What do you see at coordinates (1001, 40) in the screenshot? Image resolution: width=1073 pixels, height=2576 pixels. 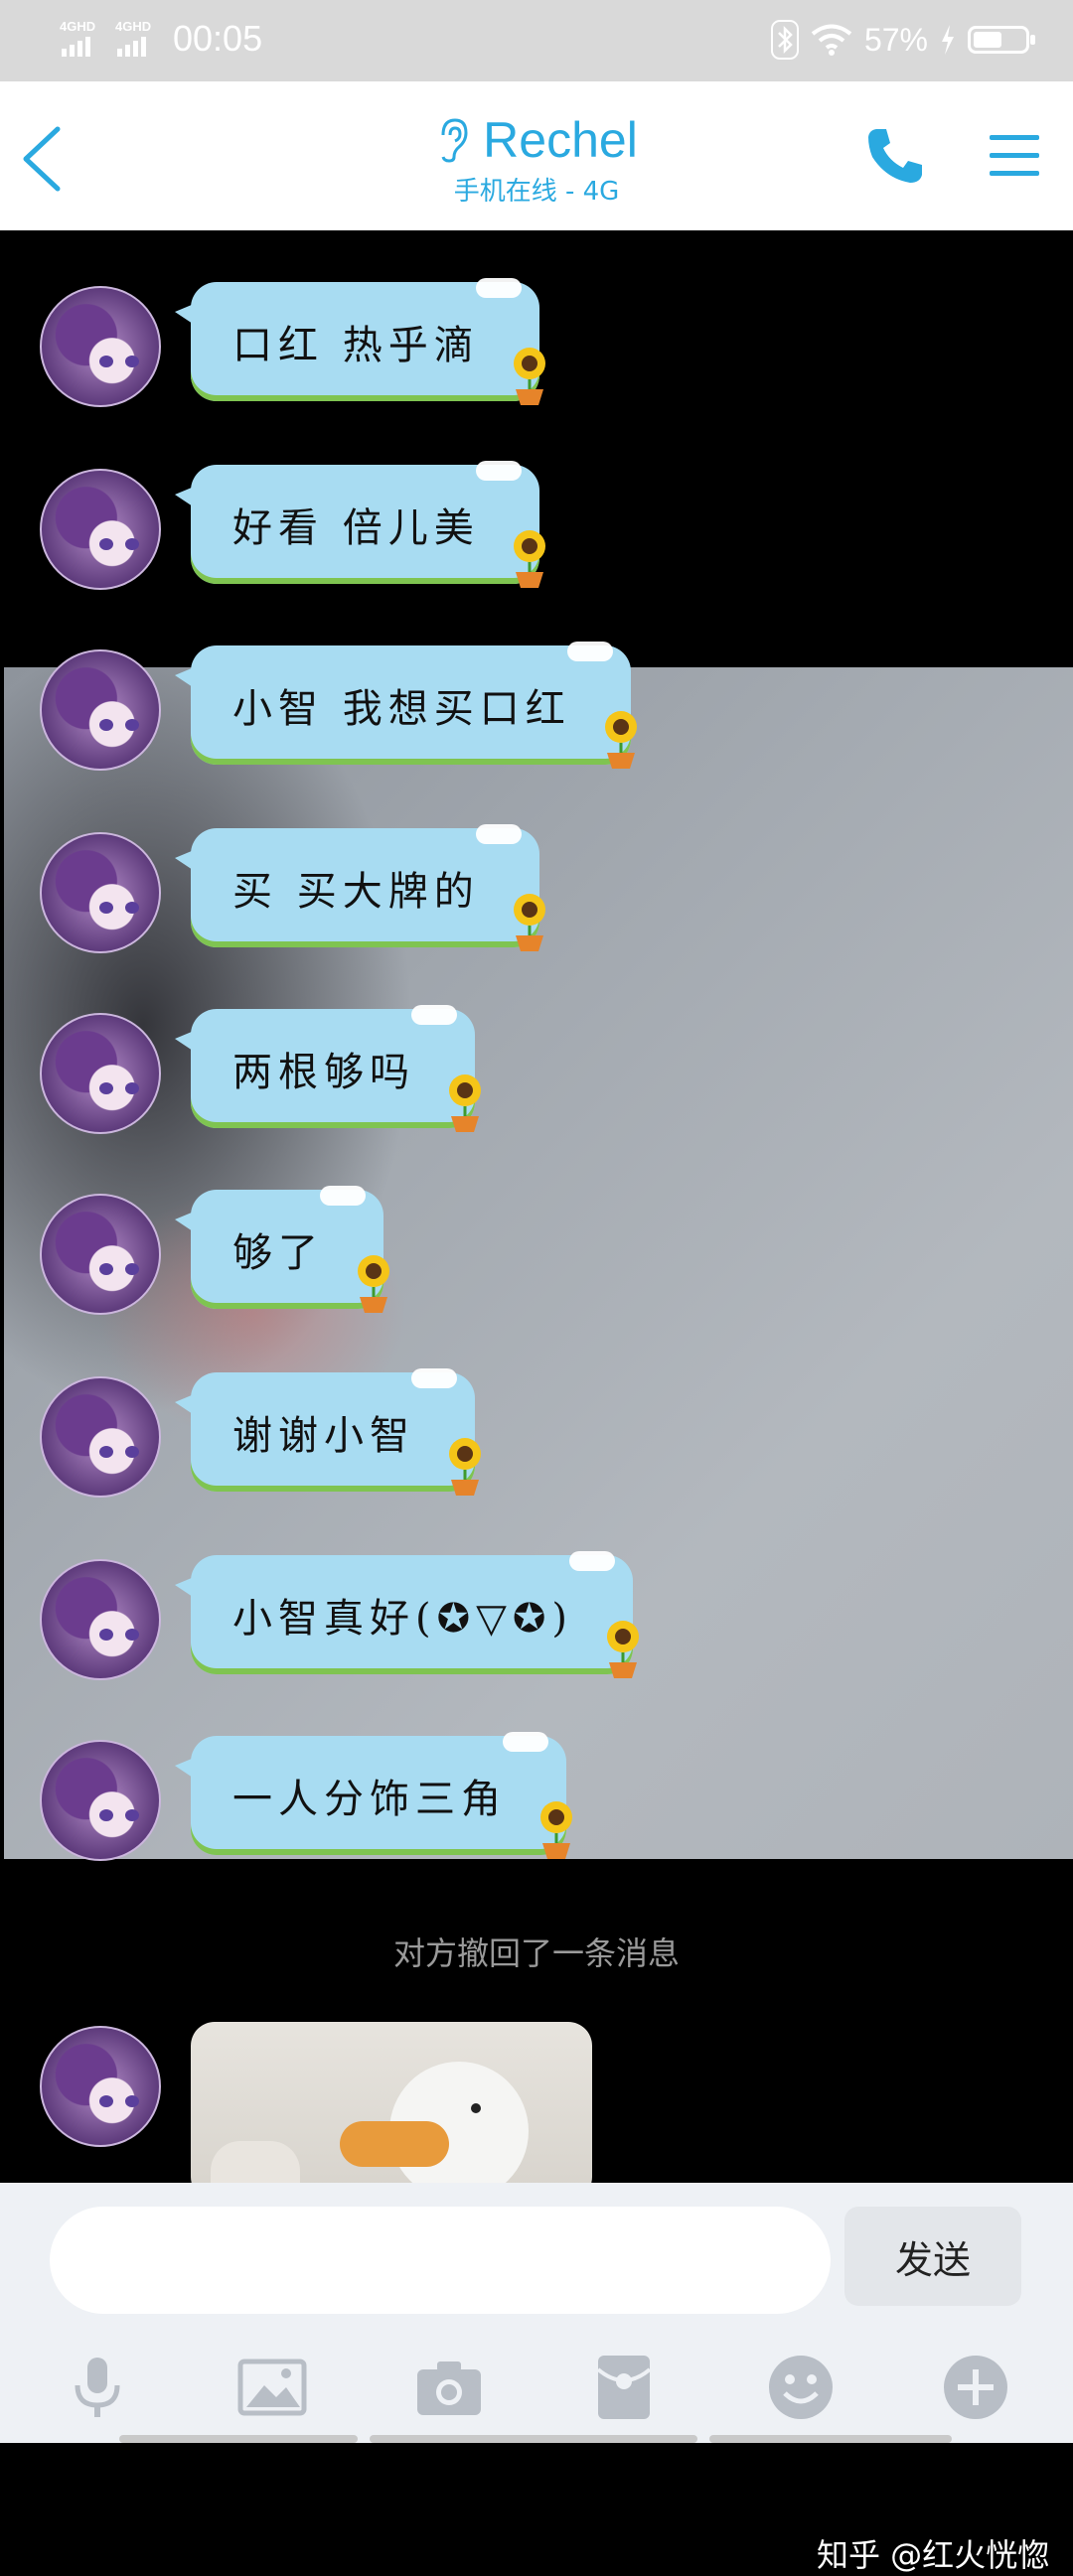 I see `battery-icon` at bounding box center [1001, 40].